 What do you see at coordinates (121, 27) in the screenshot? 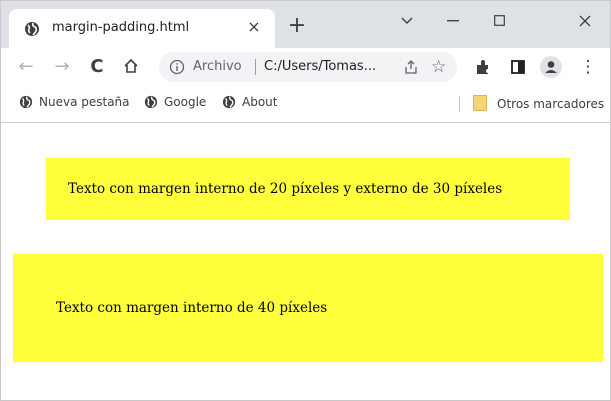
I see `tab-title: margin-padding.html` at bounding box center [121, 27].